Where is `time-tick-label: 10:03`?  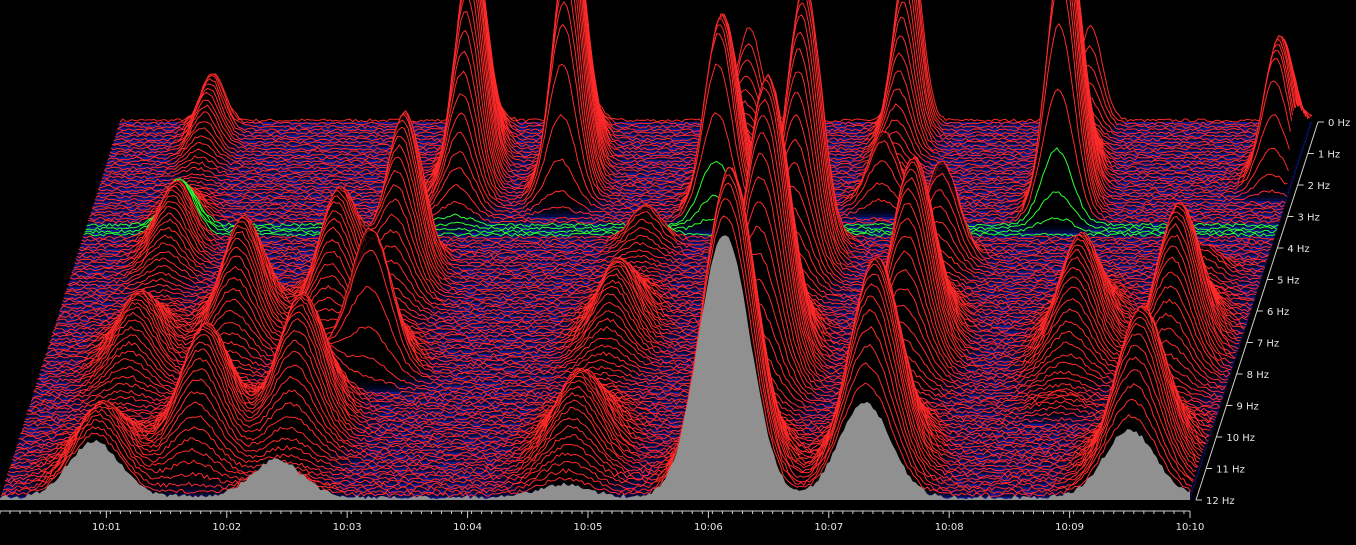 time-tick-label: 10:03 is located at coordinates (347, 527).